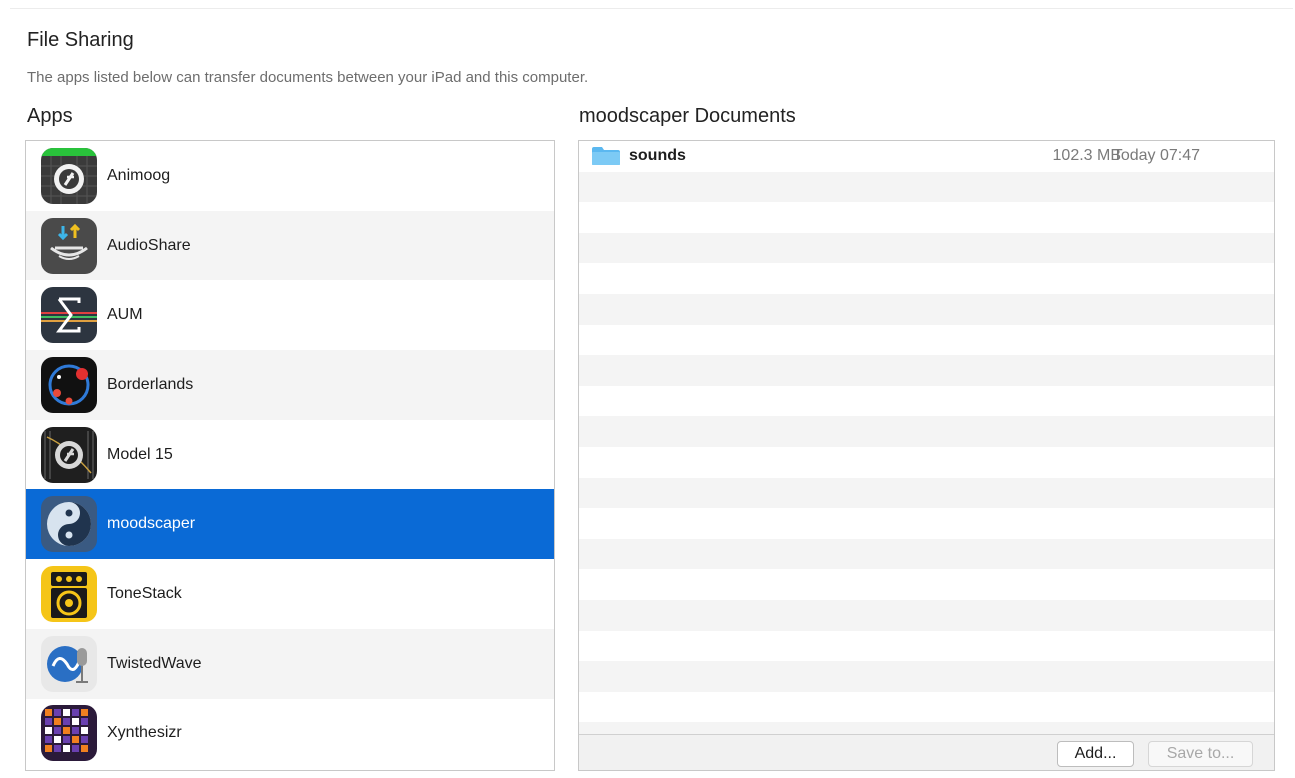 The height and width of the screenshot is (778, 1295). What do you see at coordinates (150, 384) in the screenshot?
I see `app-item-label: Borderlands` at bounding box center [150, 384].